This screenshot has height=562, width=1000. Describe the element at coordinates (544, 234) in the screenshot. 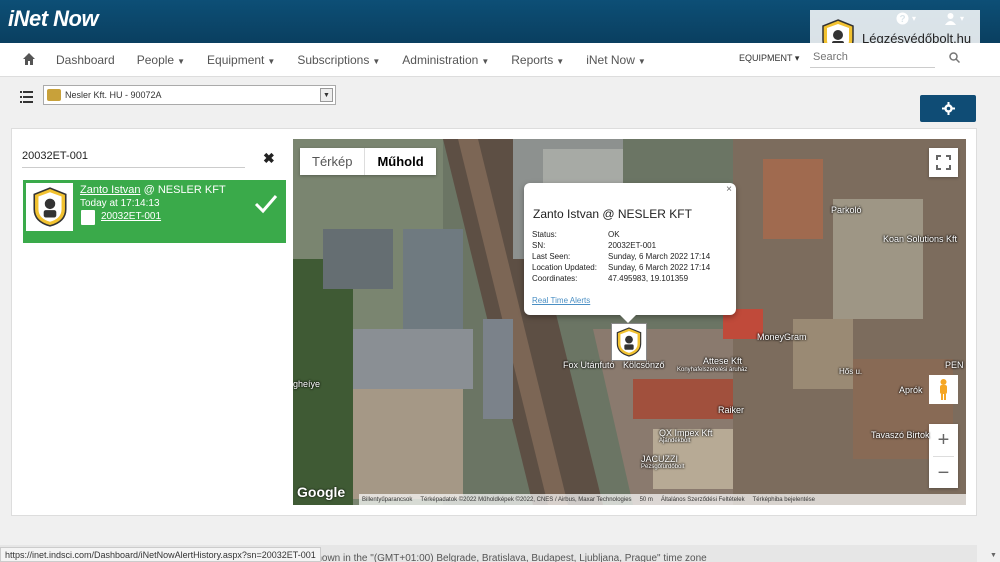

I see `info-key: Status:` at that location.